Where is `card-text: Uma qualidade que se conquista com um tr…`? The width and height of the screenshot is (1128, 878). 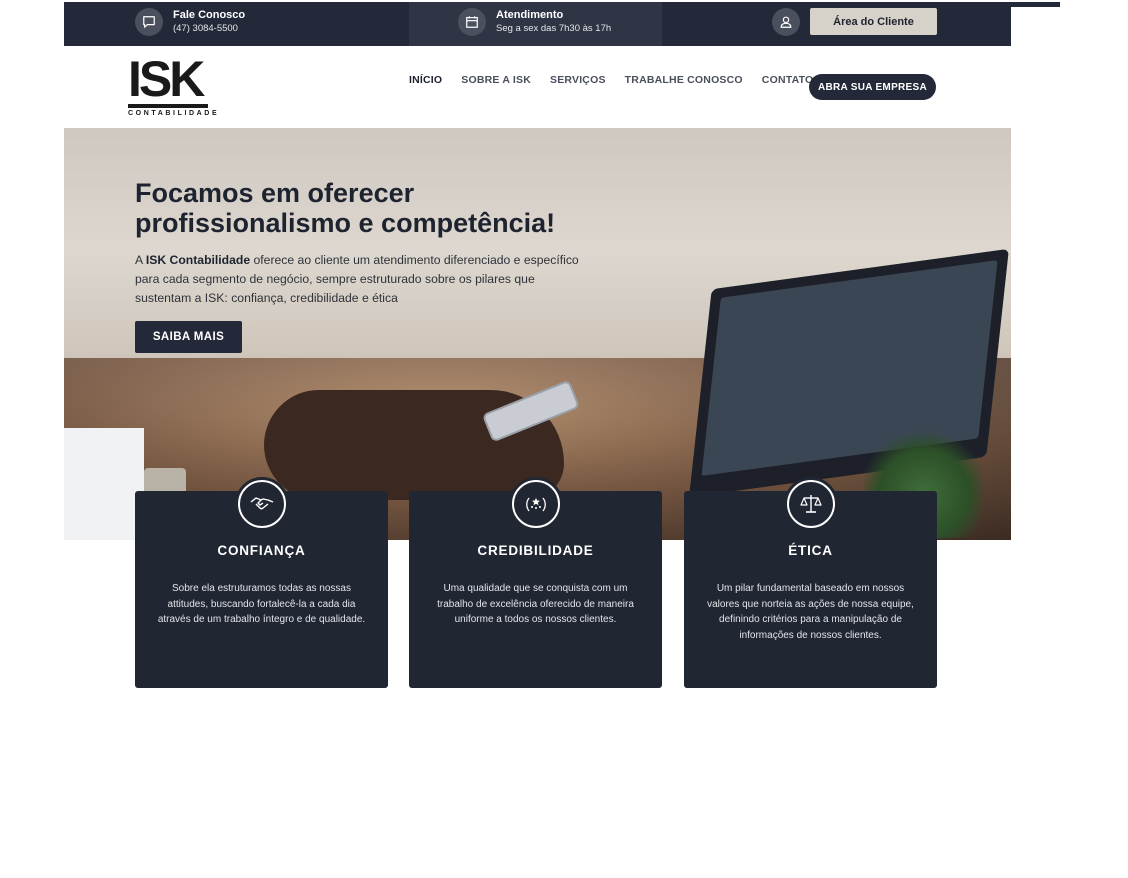 card-text: Uma qualidade que se conquista com um tr… is located at coordinates (535, 604).